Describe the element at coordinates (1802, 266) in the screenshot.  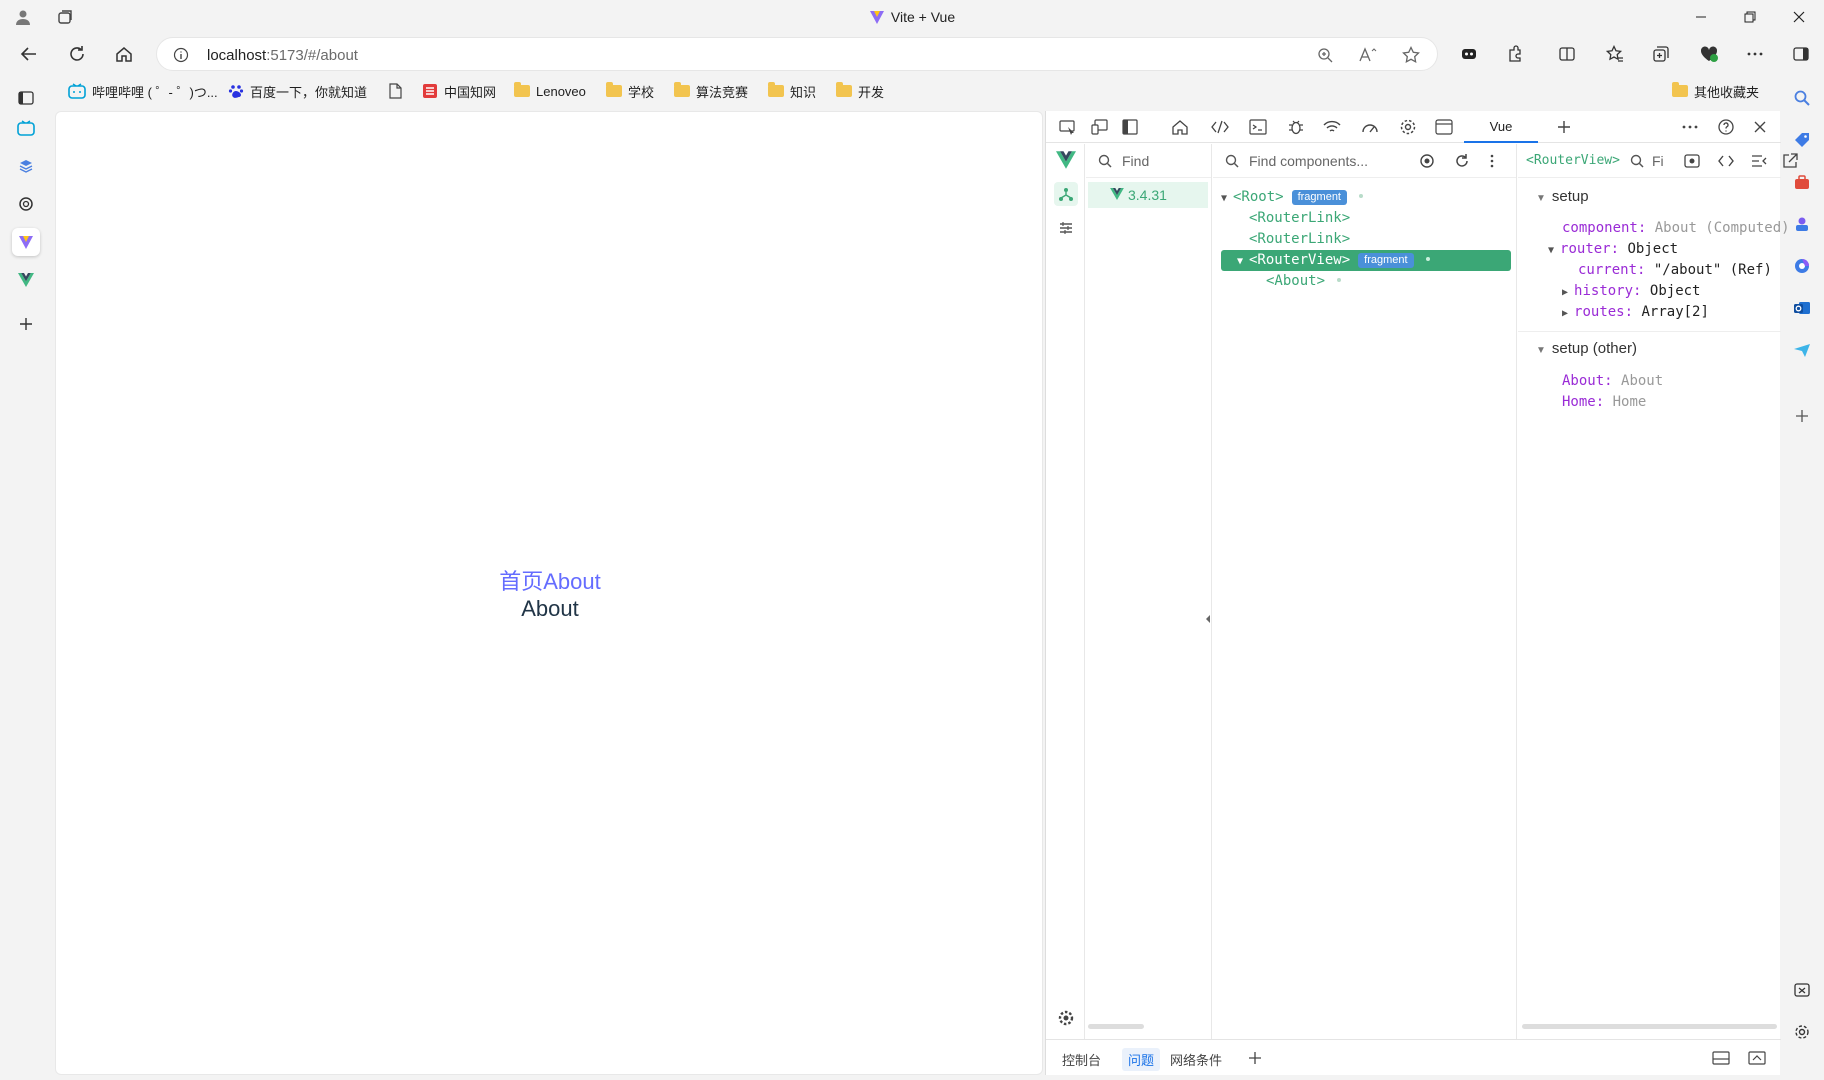
I see `microsoft-365-icon` at that location.